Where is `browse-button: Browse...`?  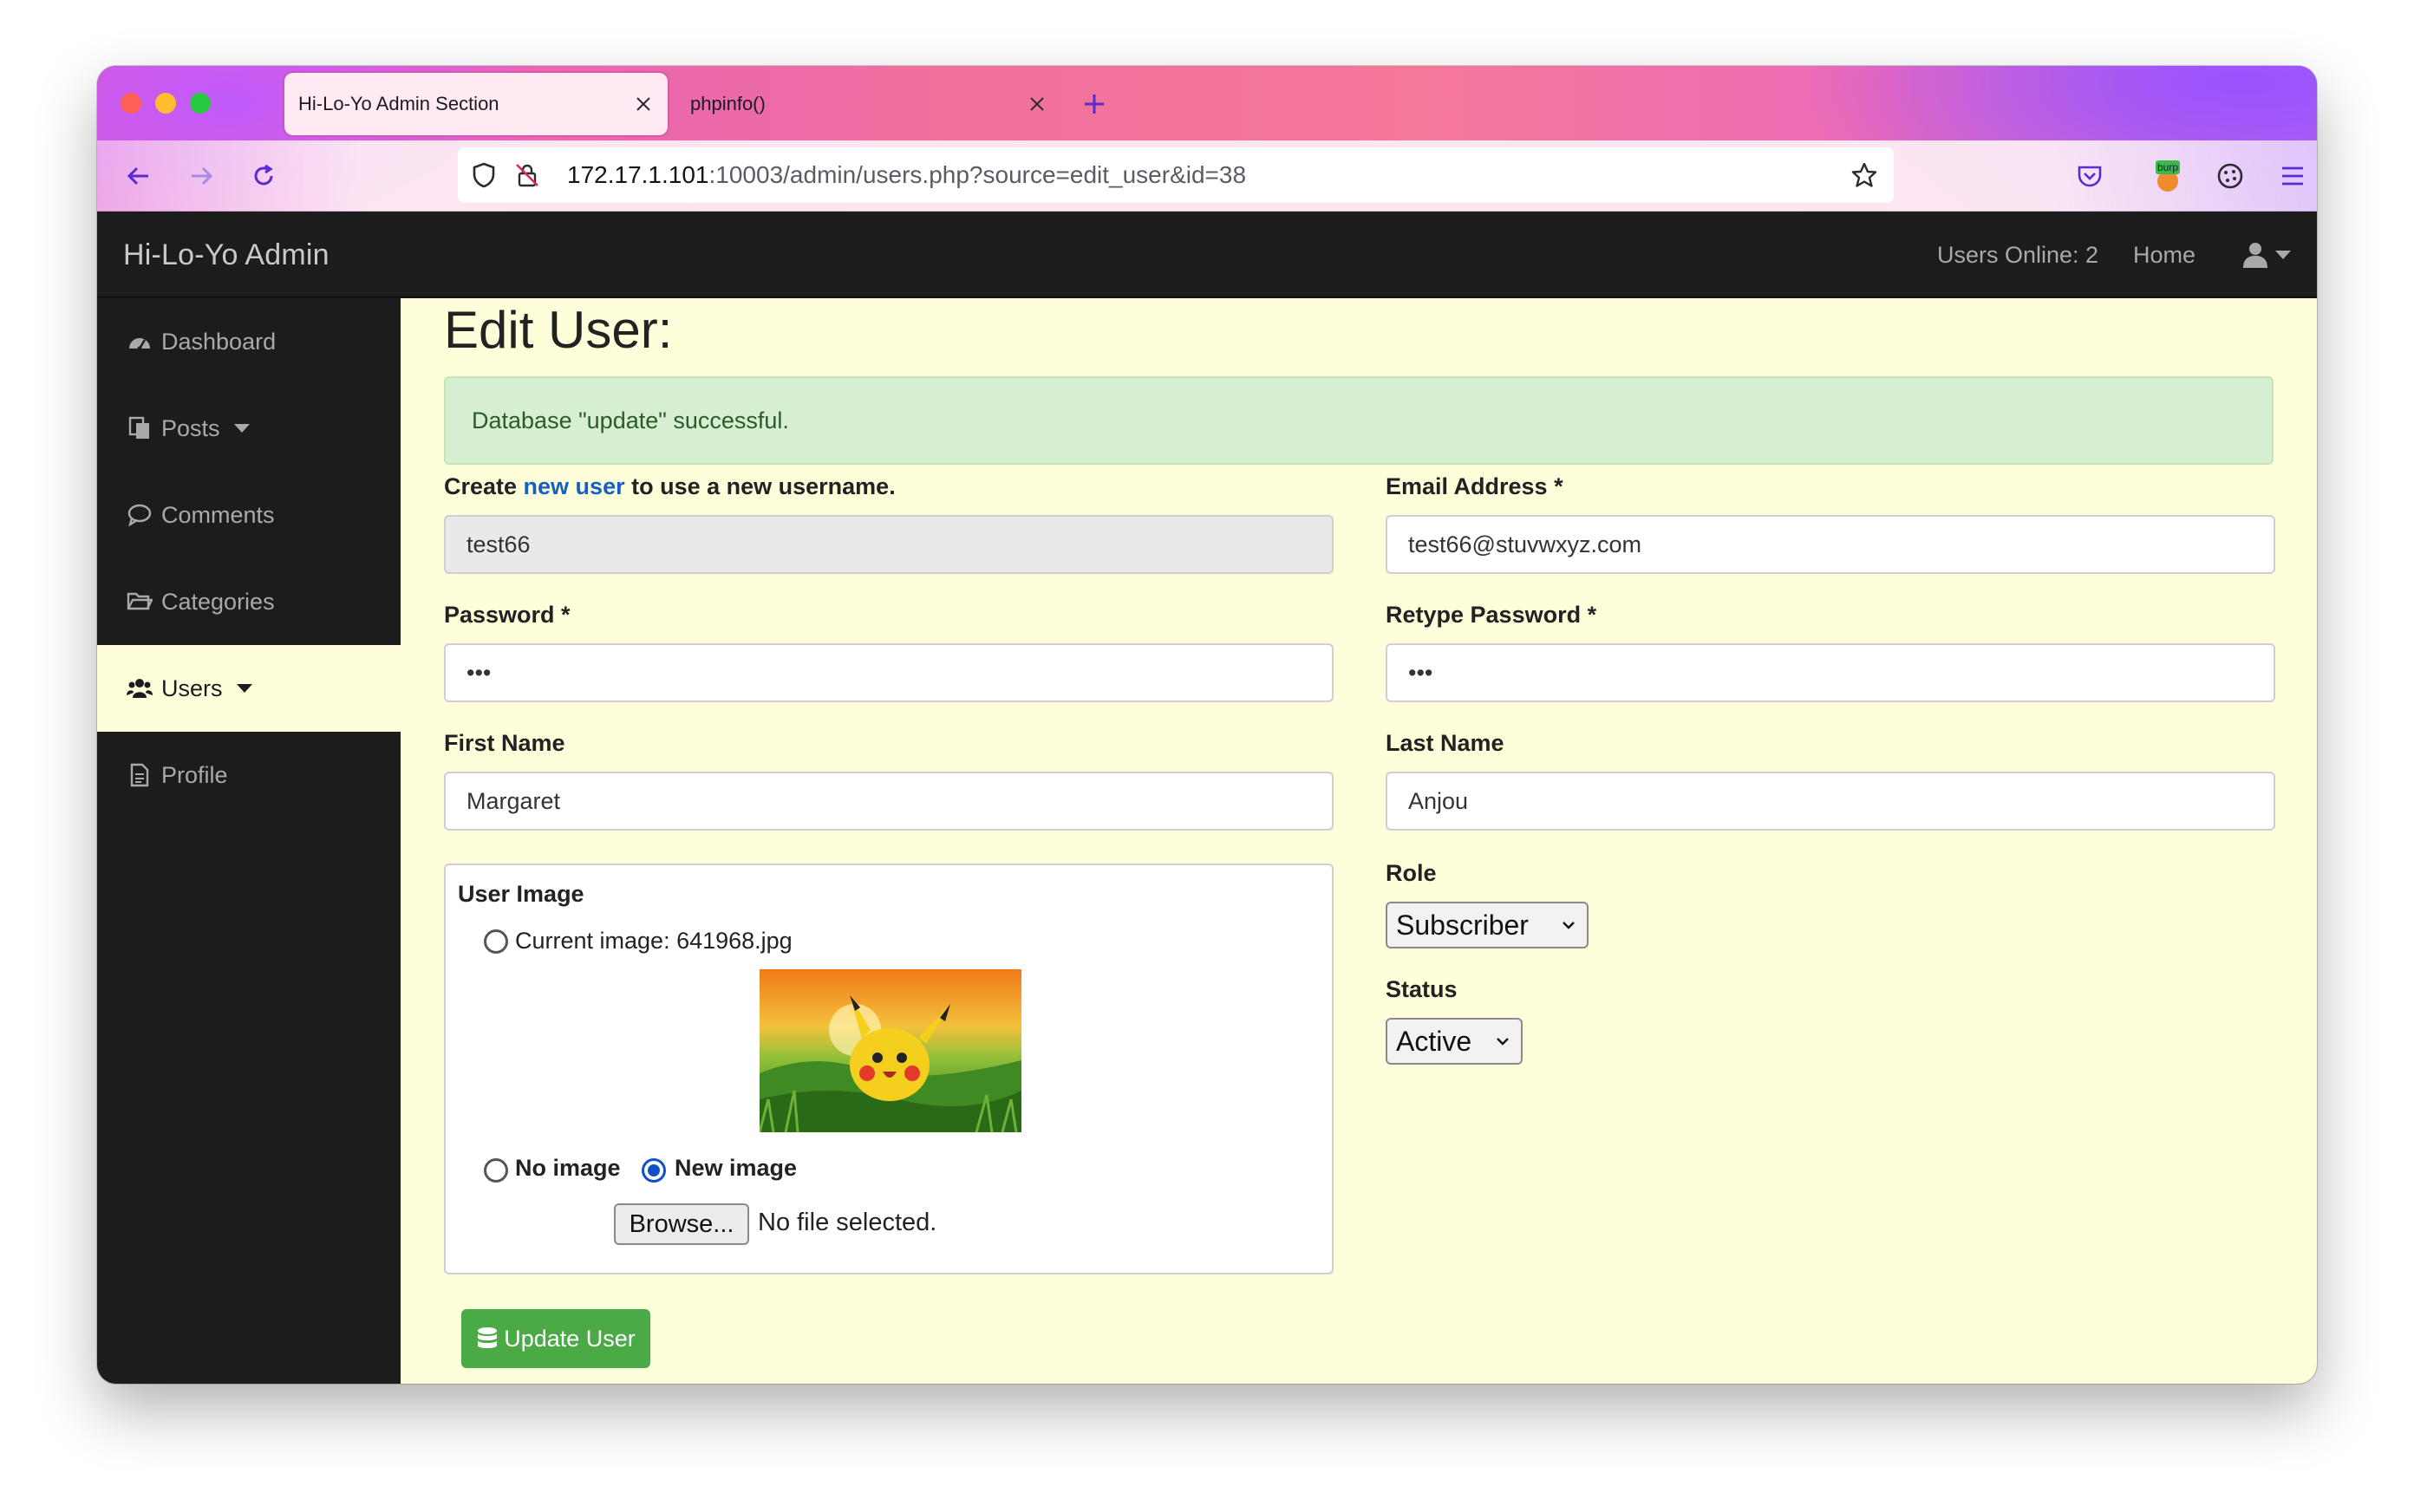 browse-button: Browse... is located at coordinates (681, 1224).